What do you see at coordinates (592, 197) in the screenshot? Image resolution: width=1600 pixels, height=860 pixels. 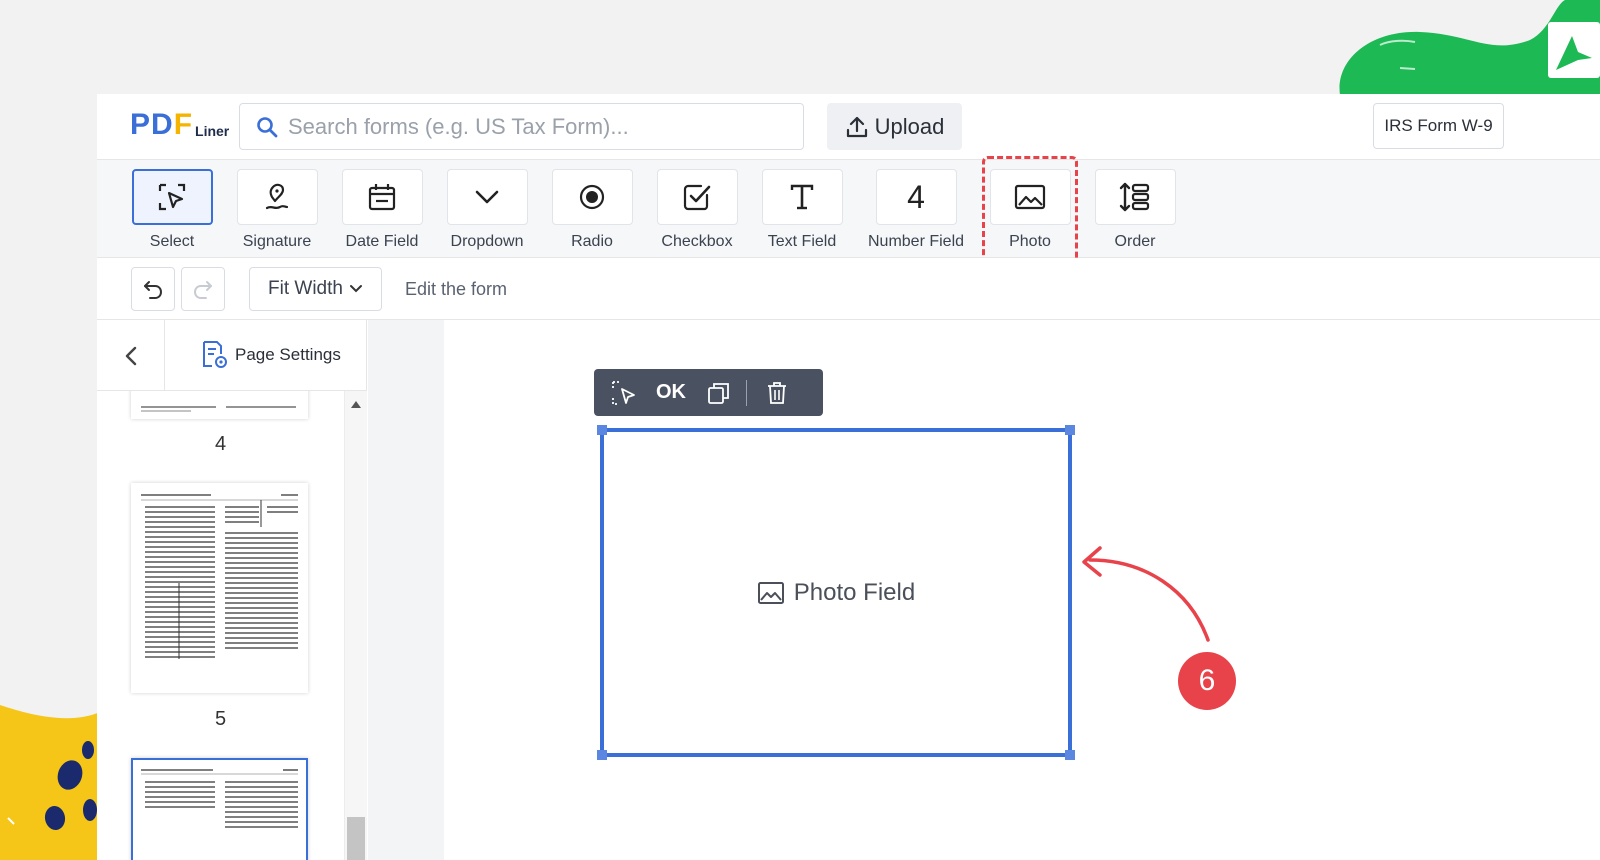 I see `radio-icon` at bounding box center [592, 197].